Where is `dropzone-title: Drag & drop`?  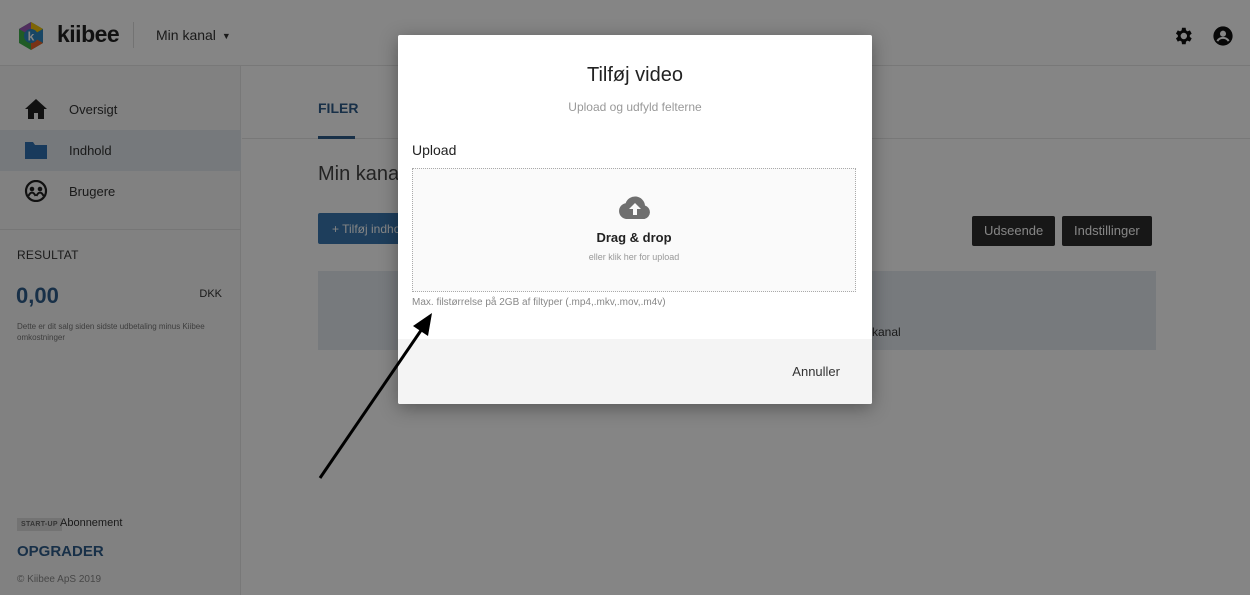
dropzone-title: Drag & drop is located at coordinates (634, 237).